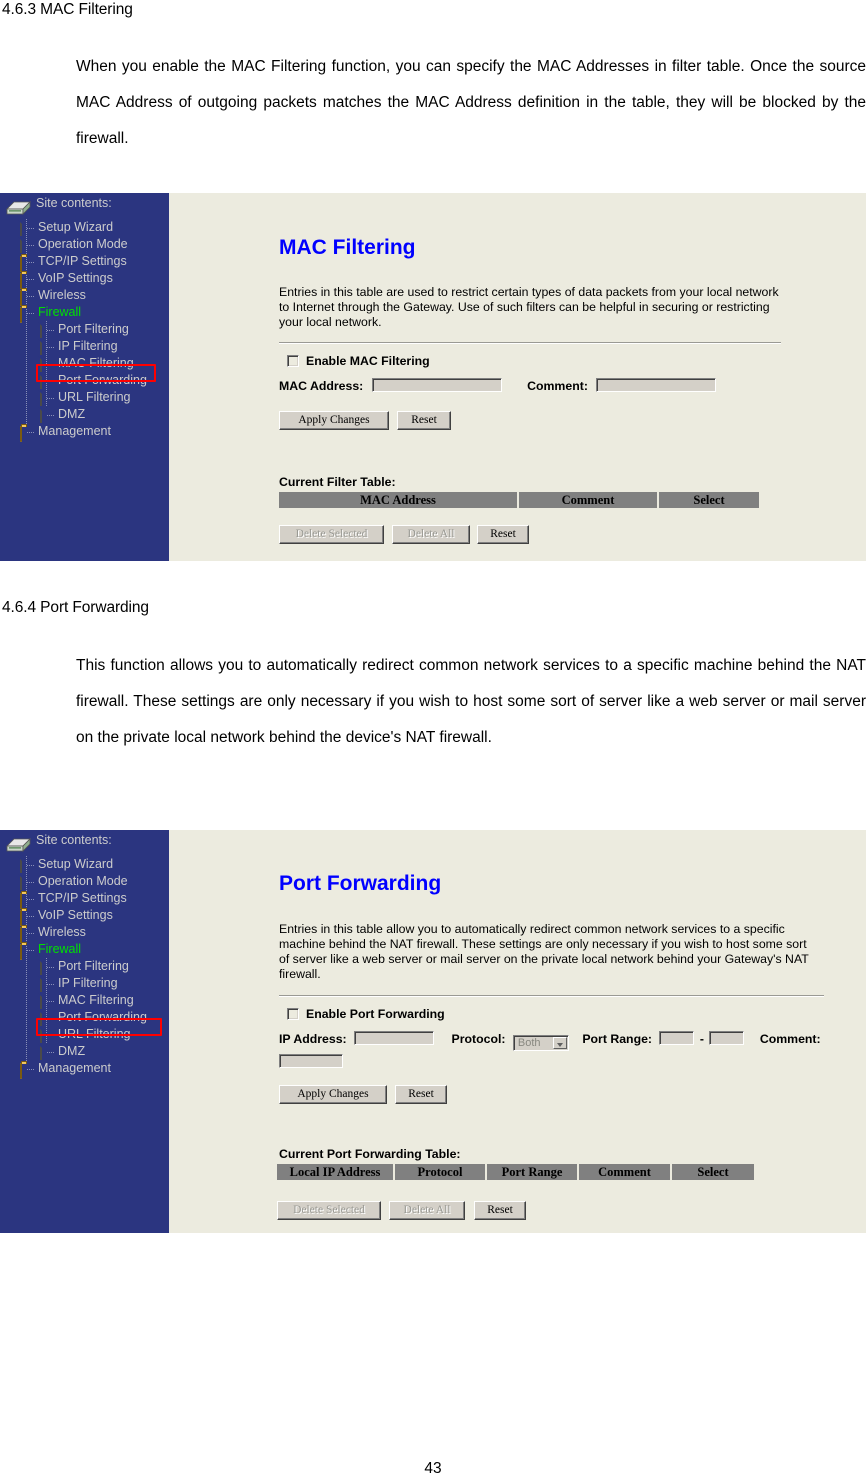  What do you see at coordinates (358, 361) in the screenshot?
I see `enable-mac-filtering-row: Enable MAC Filtering` at bounding box center [358, 361].